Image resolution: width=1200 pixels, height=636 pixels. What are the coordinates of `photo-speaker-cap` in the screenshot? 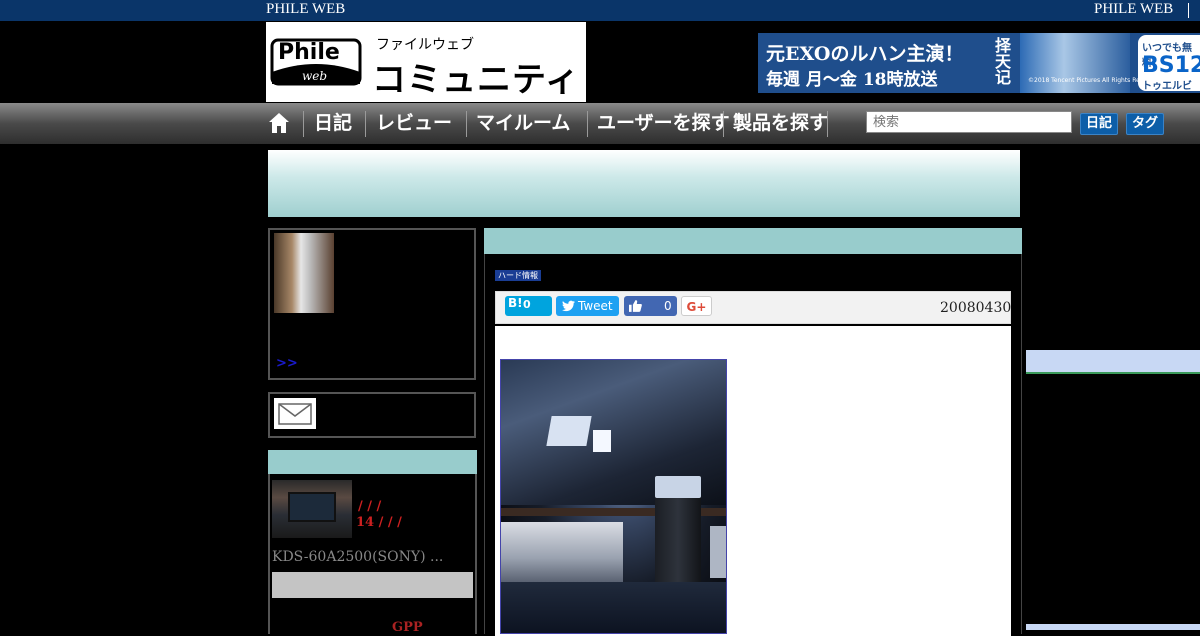 It's located at (678, 487).